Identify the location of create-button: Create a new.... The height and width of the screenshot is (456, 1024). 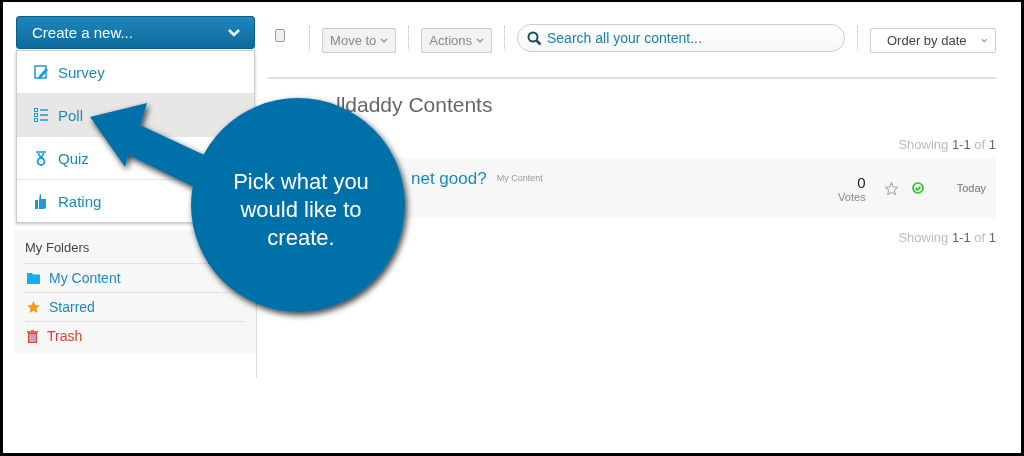
(135, 32).